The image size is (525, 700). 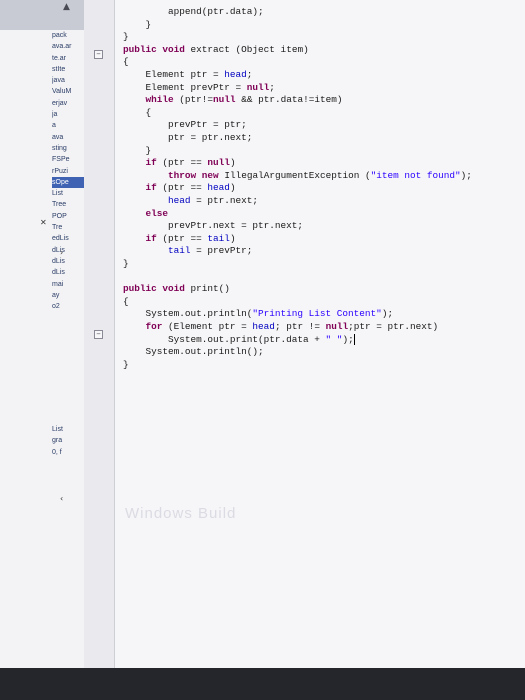 I want to click on code-line: public void extract (Object item), so click(x=216, y=50).